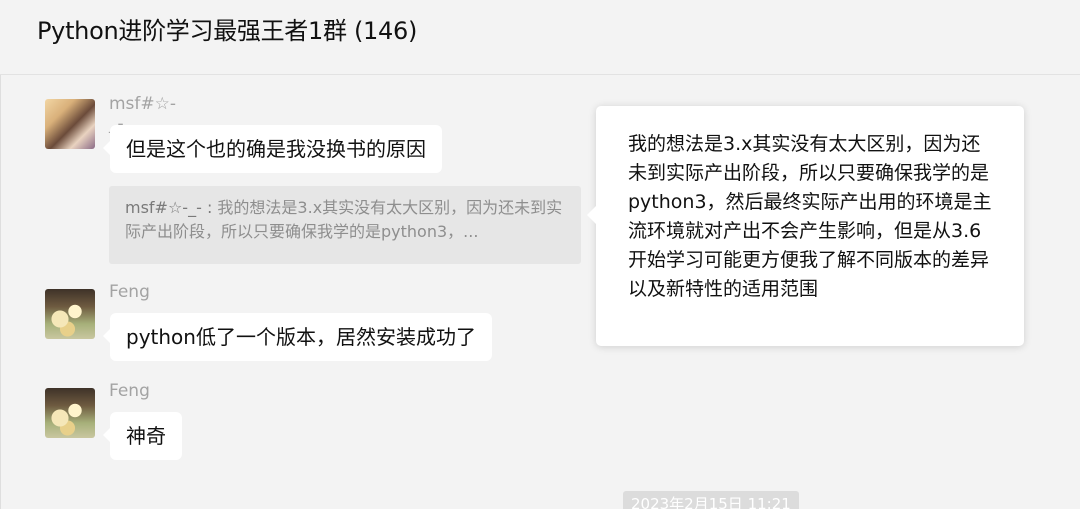  Describe the element at coordinates (227, 31) in the screenshot. I see `group-title: Python进阶学习最强王者1群 (146)` at that location.